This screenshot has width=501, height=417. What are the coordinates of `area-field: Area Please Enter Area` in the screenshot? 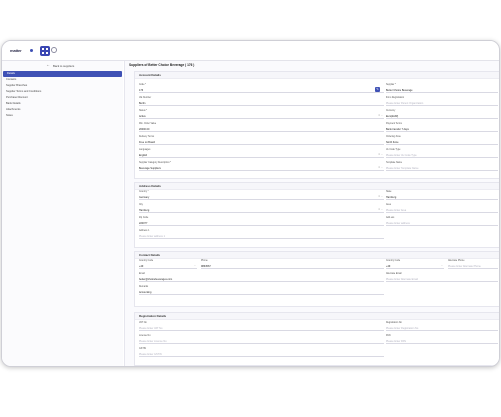 It's located at (442, 208).